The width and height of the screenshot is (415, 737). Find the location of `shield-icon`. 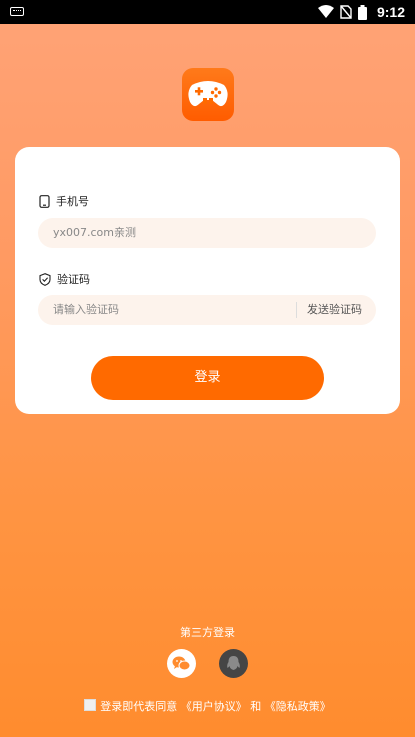

shield-icon is located at coordinates (45, 279).